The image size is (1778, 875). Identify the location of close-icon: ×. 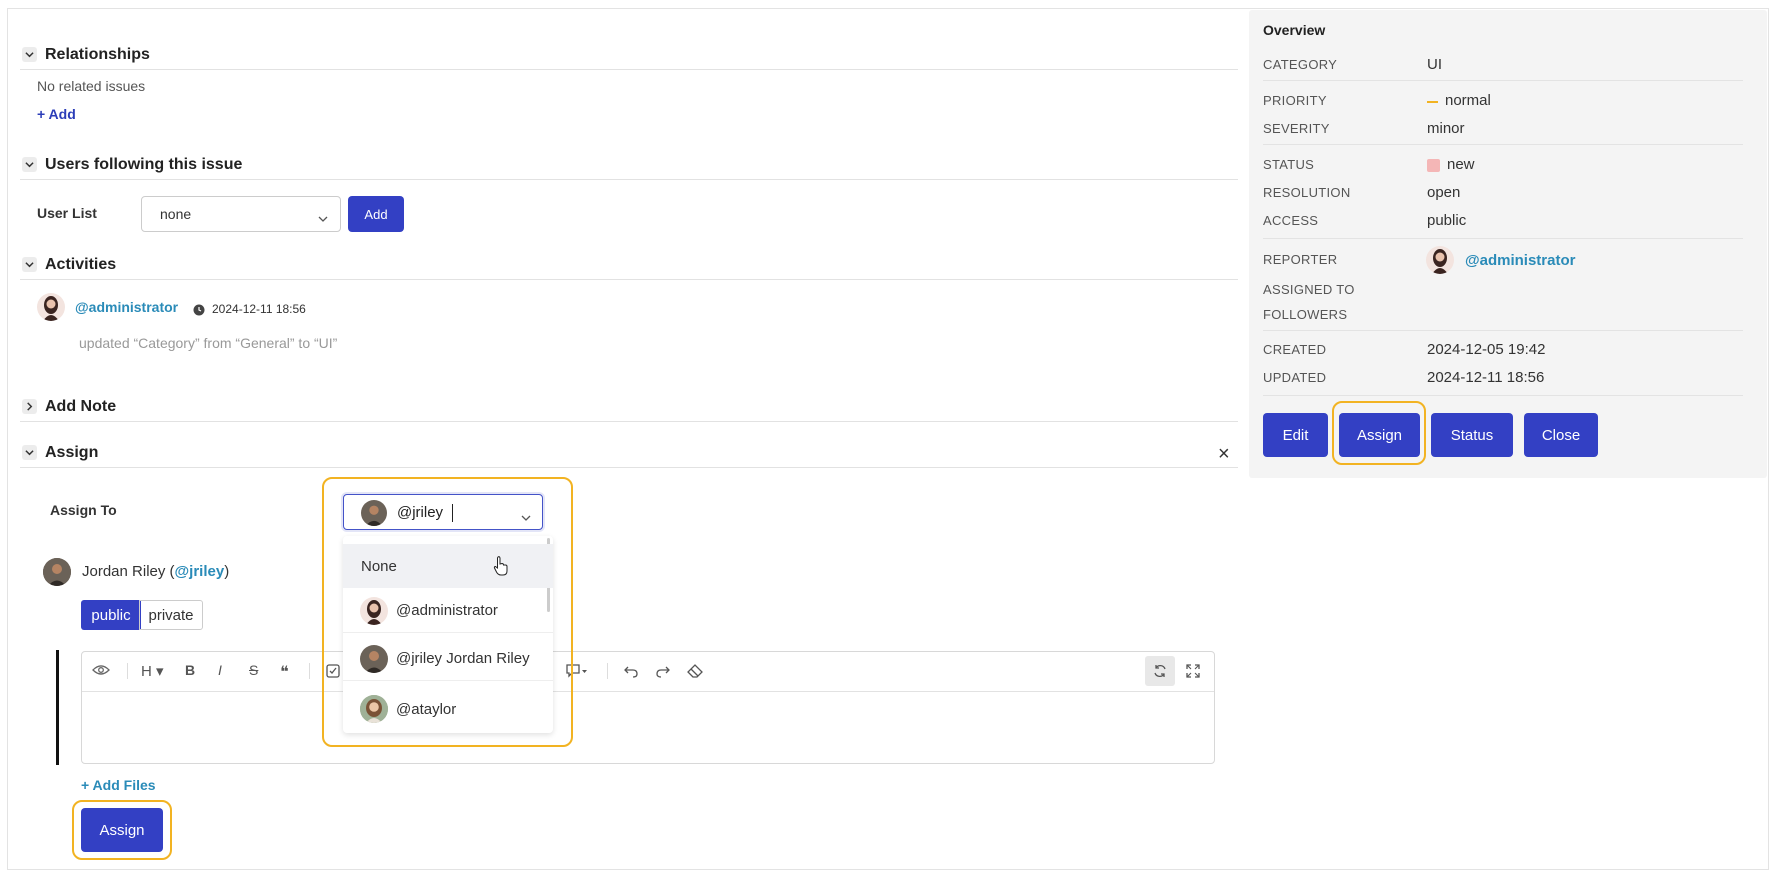
(1224, 454).